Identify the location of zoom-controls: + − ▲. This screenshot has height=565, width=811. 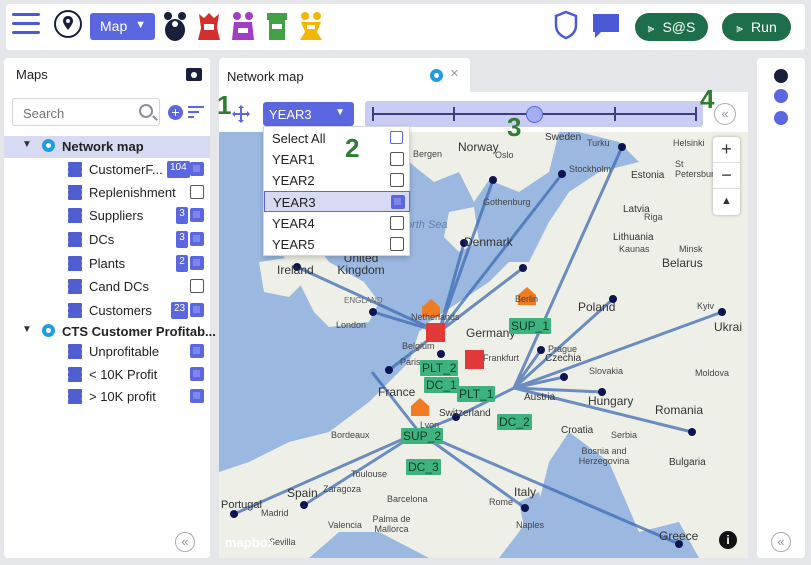
(726, 176).